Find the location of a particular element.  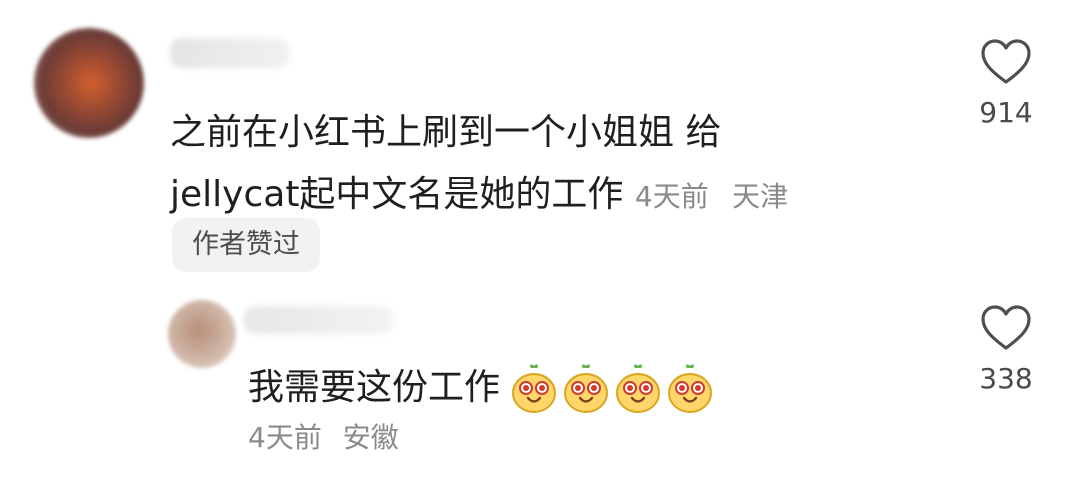

reply-time: 4天前 is located at coordinates (285, 437).